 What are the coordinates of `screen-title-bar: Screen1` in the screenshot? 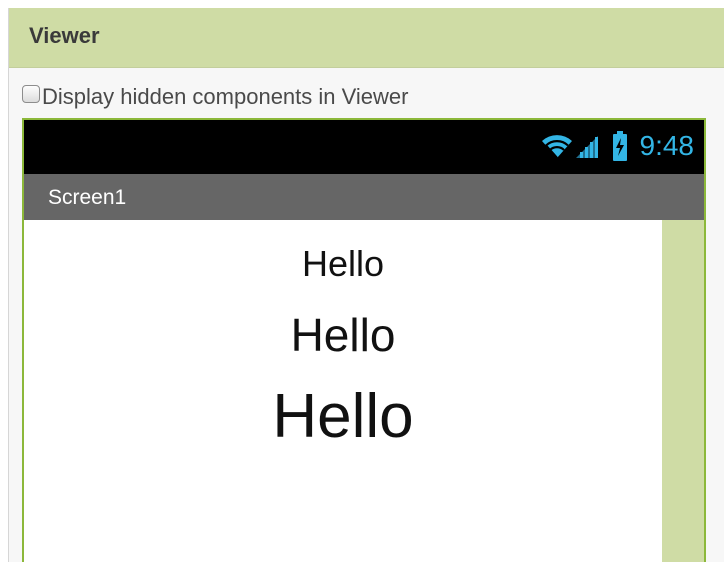 It's located at (364, 197).